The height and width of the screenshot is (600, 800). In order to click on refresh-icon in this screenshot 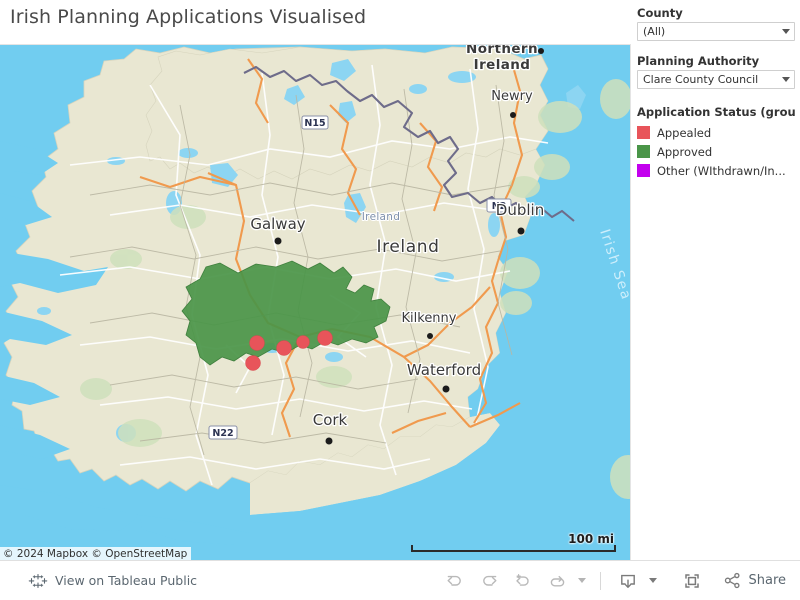, I will do `click(558, 580)`.